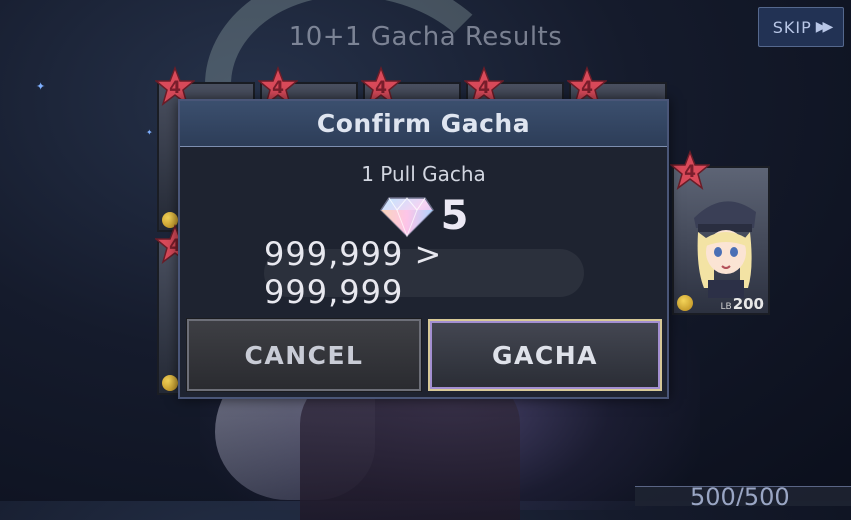 The width and height of the screenshot is (851, 520). I want to click on cost-row: 5, so click(423, 216).